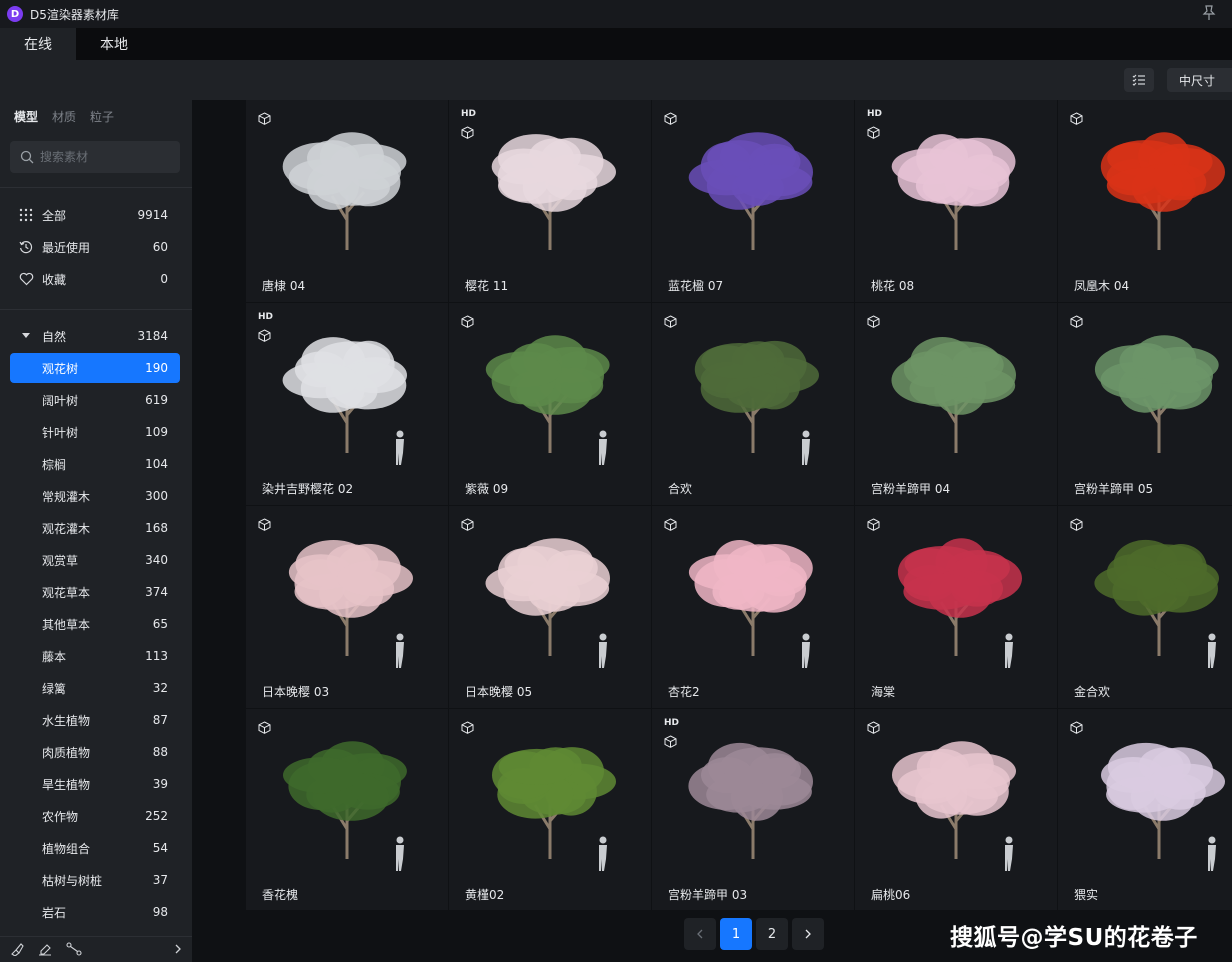  Describe the element at coordinates (696, 286) in the screenshot. I see `asset-name: 蓝花楹 07` at that location.